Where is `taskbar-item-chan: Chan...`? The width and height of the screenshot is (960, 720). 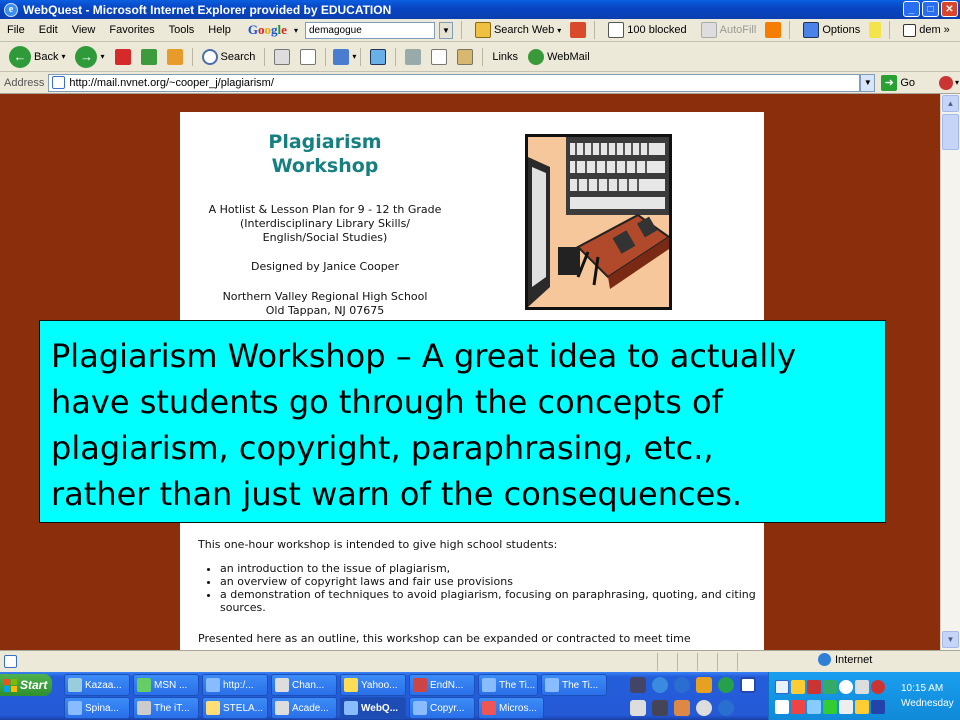 taskbar-item-chan: Chan... is located at coordinates (304, 685).